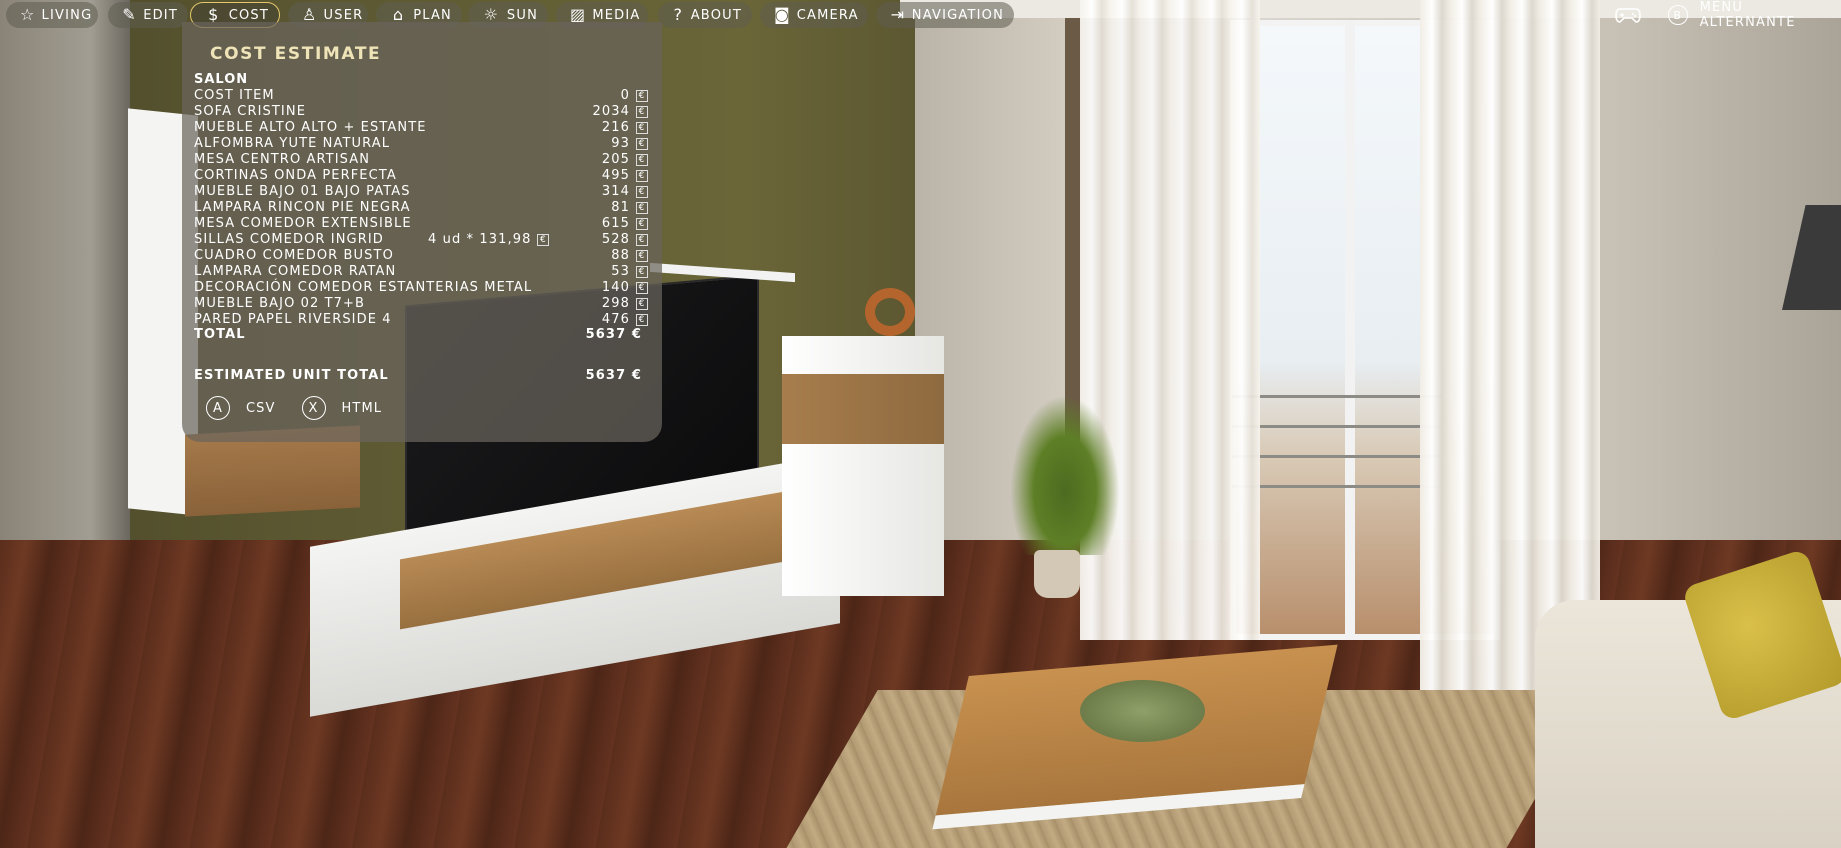  I want to click on green-bowl, so click(1142, 711).